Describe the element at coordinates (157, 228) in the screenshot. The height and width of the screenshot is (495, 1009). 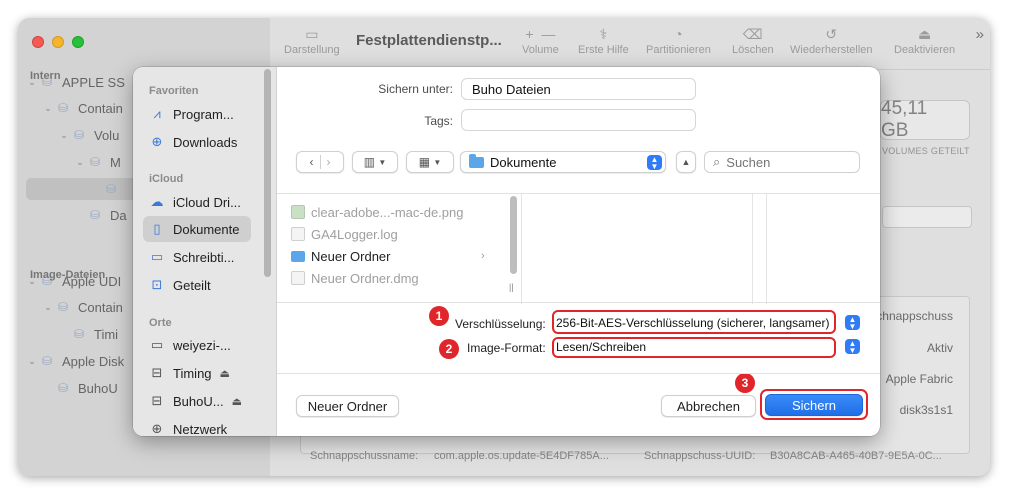
I see `document-icon: ▯` at that location.